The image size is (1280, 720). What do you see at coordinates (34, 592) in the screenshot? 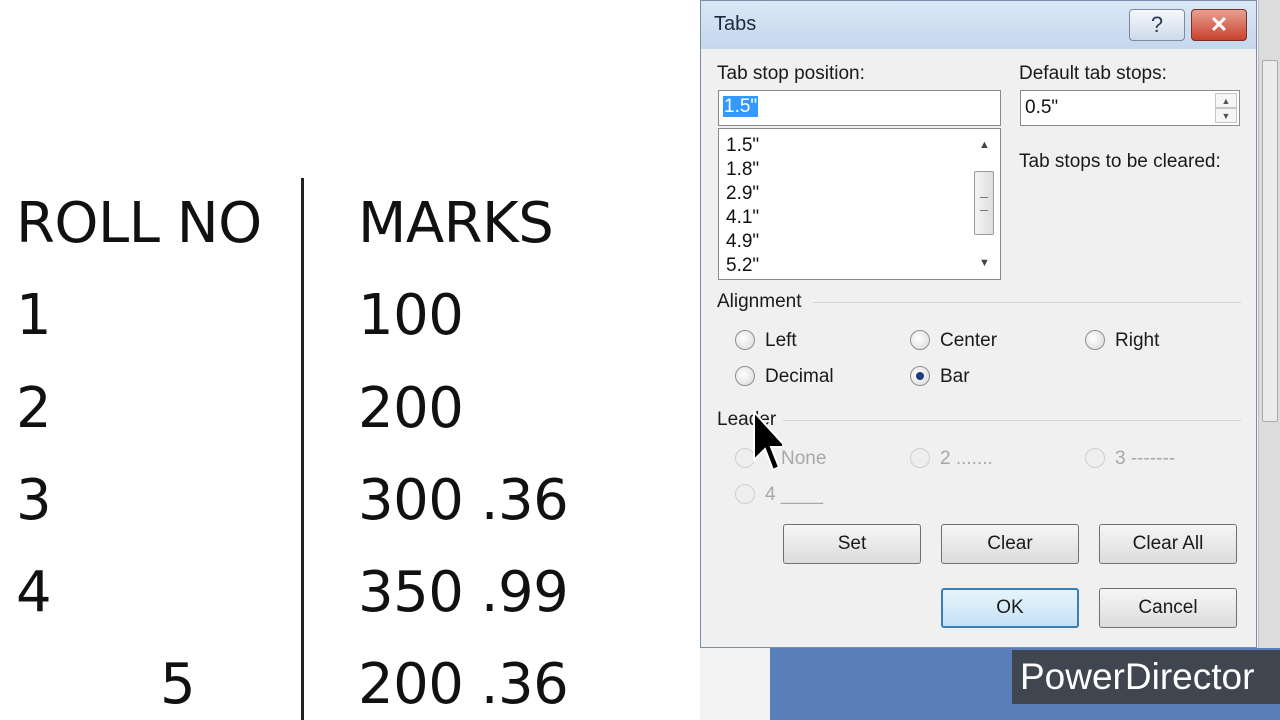
I see `roll-cell: 4` at bounding box center [34, 592].